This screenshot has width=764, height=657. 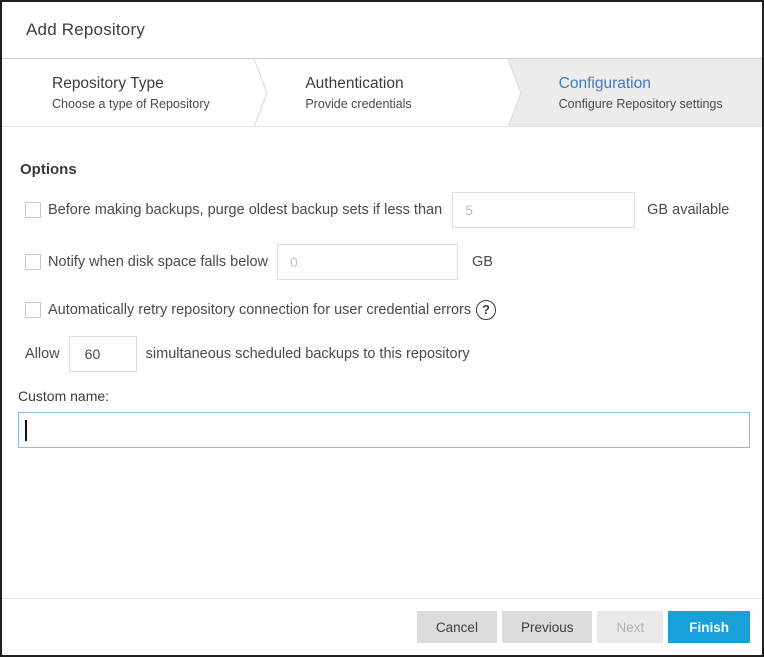 What do you see at coordinates (158, 262) in the screenshot?
I see `notify-label: Notify when disk space falls below` at bounding box center [158, 262].